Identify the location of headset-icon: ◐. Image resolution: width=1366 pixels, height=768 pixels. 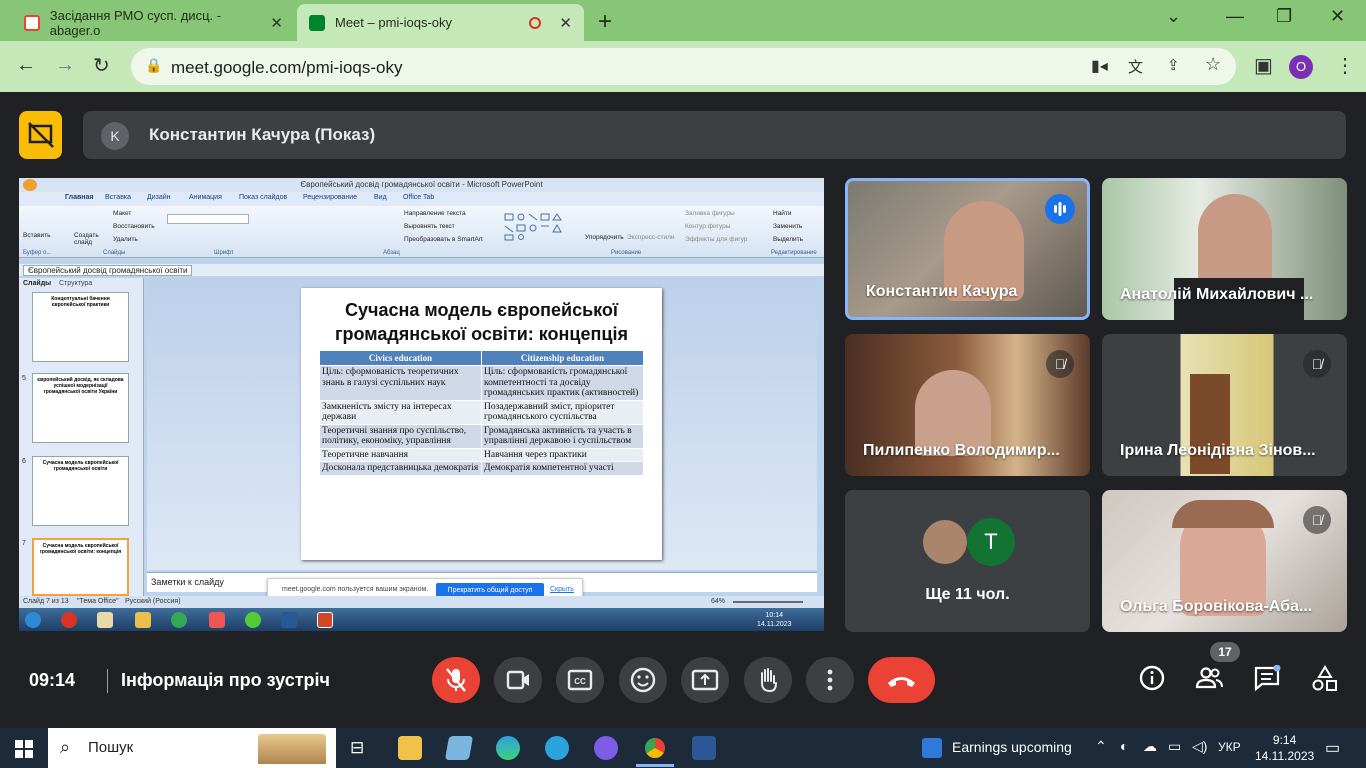
(1124, 746).